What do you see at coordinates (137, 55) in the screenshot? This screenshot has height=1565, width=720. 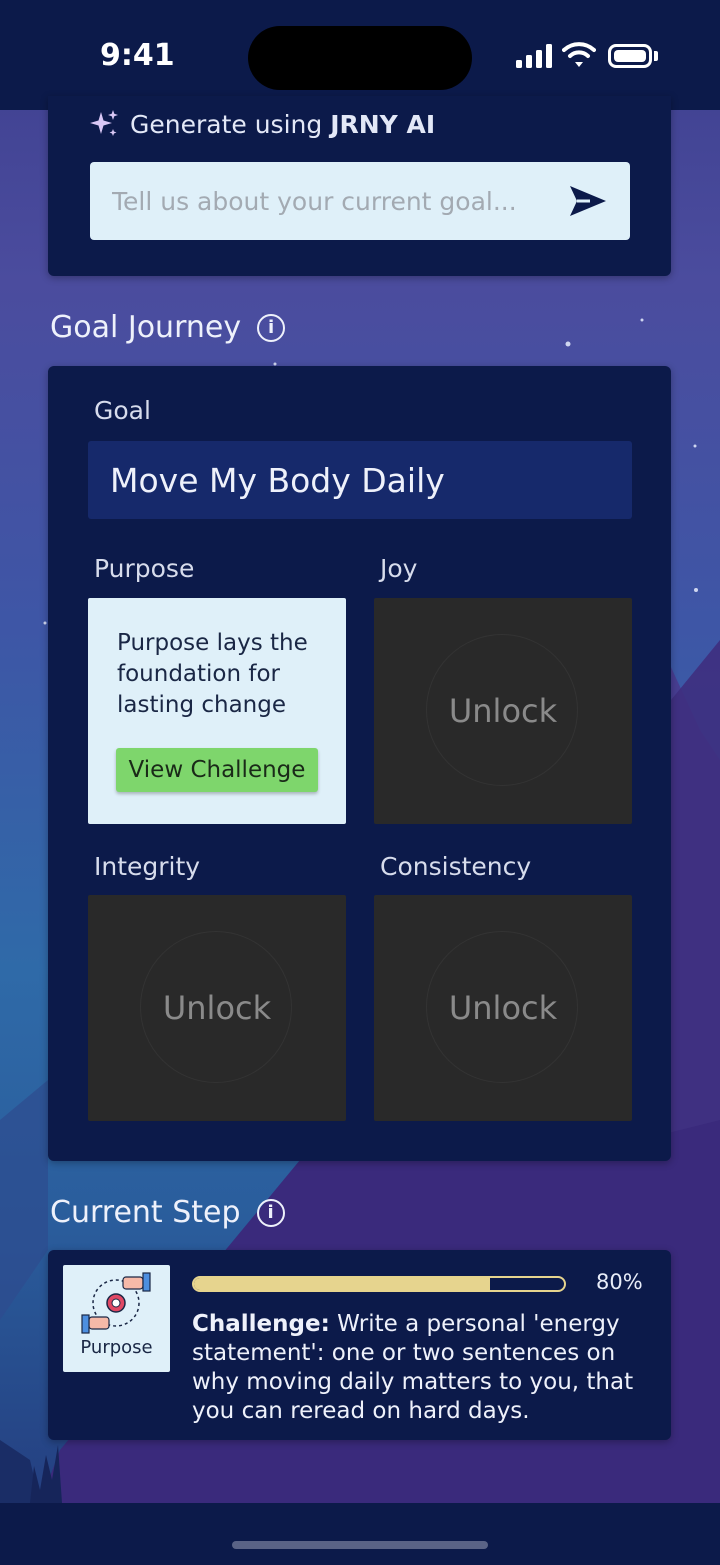 I see `status-time: 9:41` at bounding box center [137, 55].